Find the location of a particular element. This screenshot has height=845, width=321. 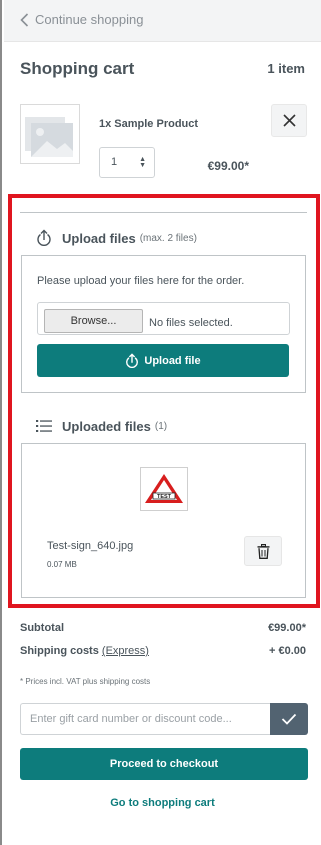

file-size: 0.07 MB is located at coordinates (62, 564).